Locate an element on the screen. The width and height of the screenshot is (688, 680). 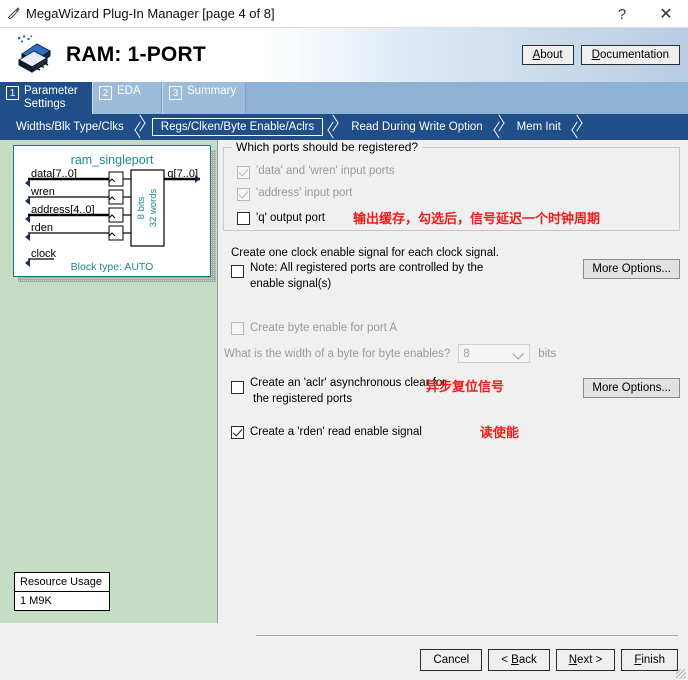
tab-eda: 2 EDA is located at coordinates (127, 98).